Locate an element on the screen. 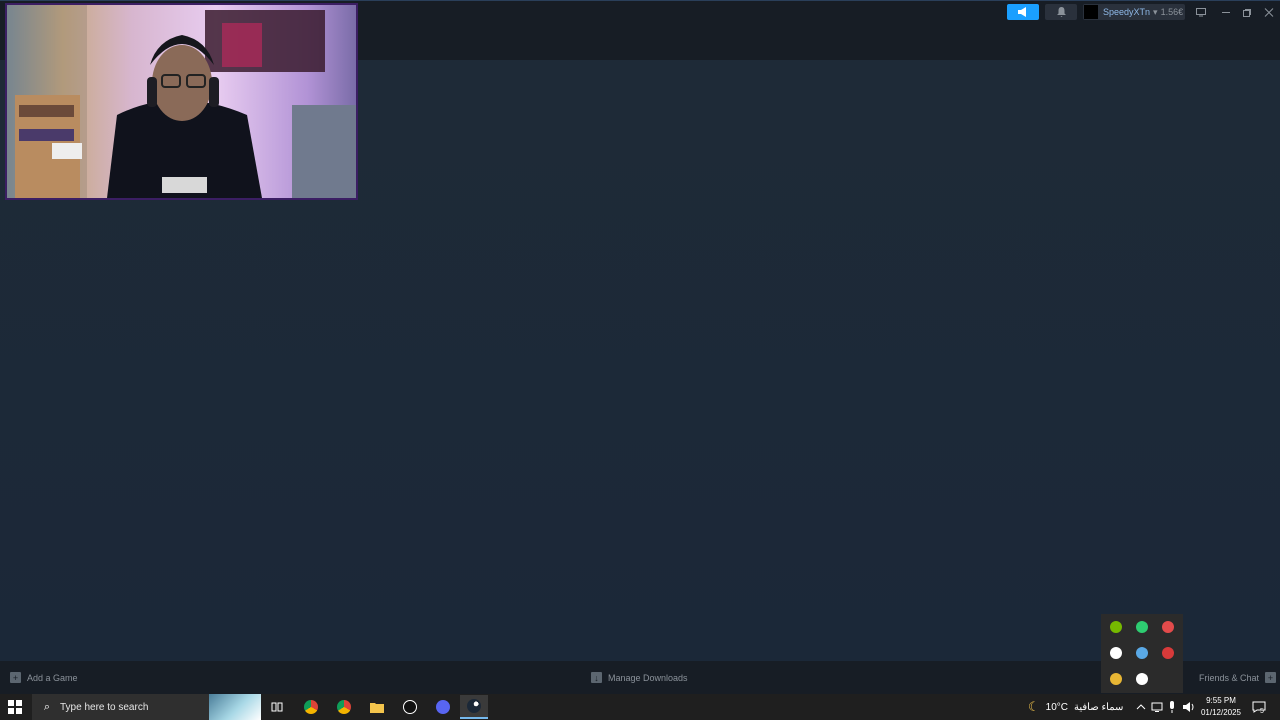 The width and height of the screenshot is (1280, 720). restore-icon is located at coordinates (1247, 12).